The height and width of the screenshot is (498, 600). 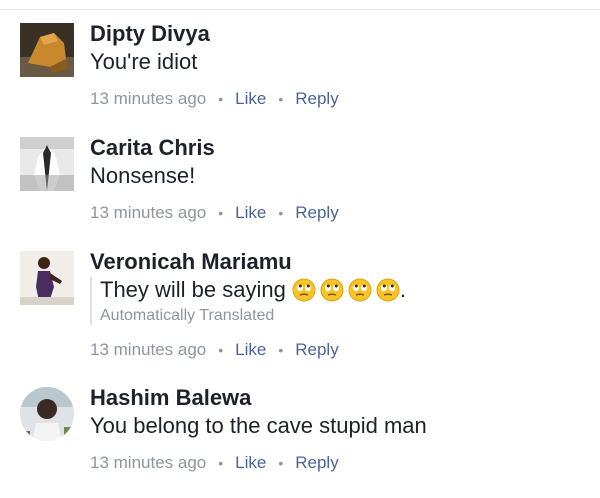 I want to click on comment-text: Nonsense!, so click(x=143, y=175).